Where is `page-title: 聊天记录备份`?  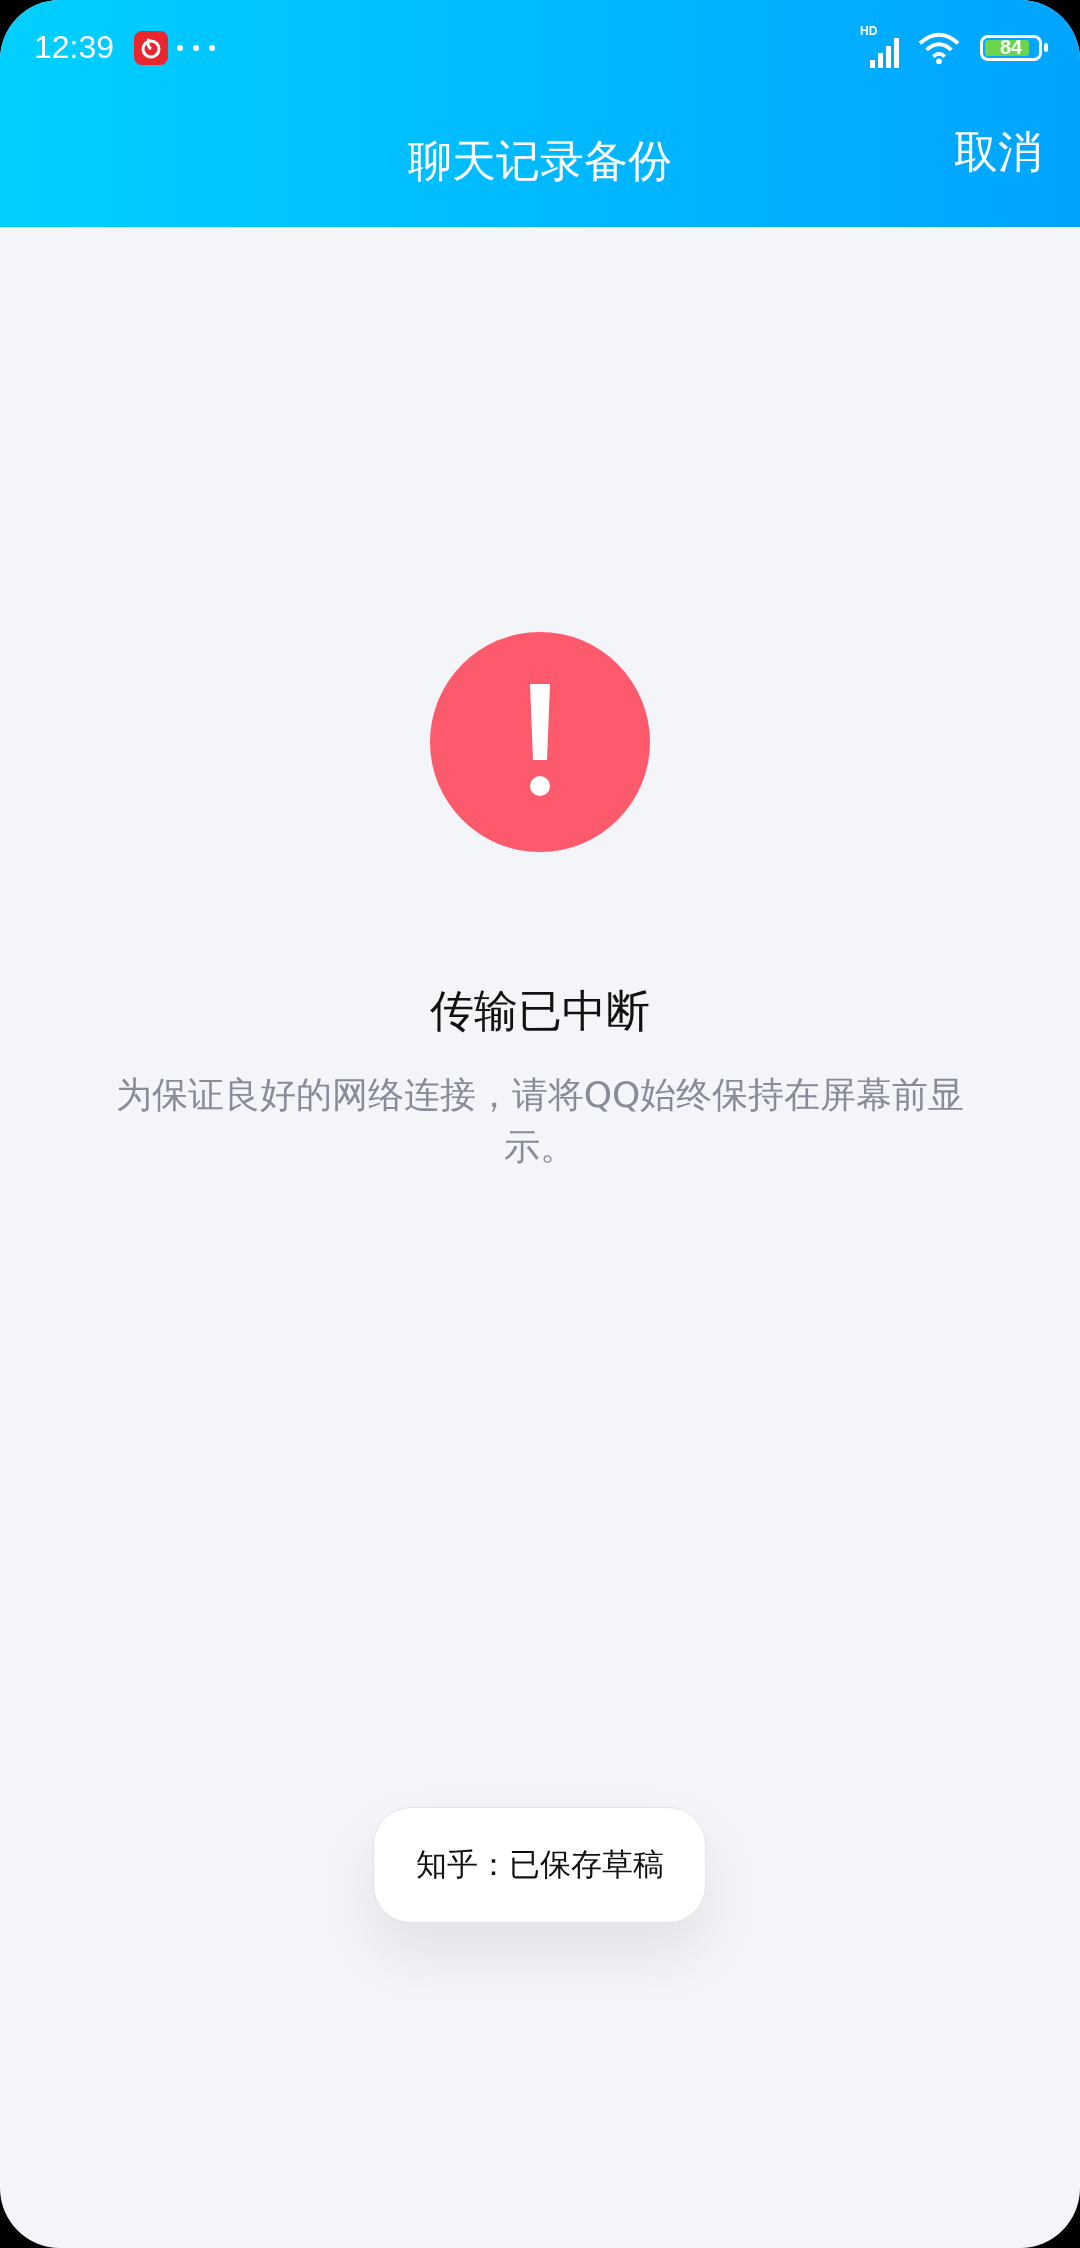 page-title: 聊天记录备份 is located at coordinates (540, 160).